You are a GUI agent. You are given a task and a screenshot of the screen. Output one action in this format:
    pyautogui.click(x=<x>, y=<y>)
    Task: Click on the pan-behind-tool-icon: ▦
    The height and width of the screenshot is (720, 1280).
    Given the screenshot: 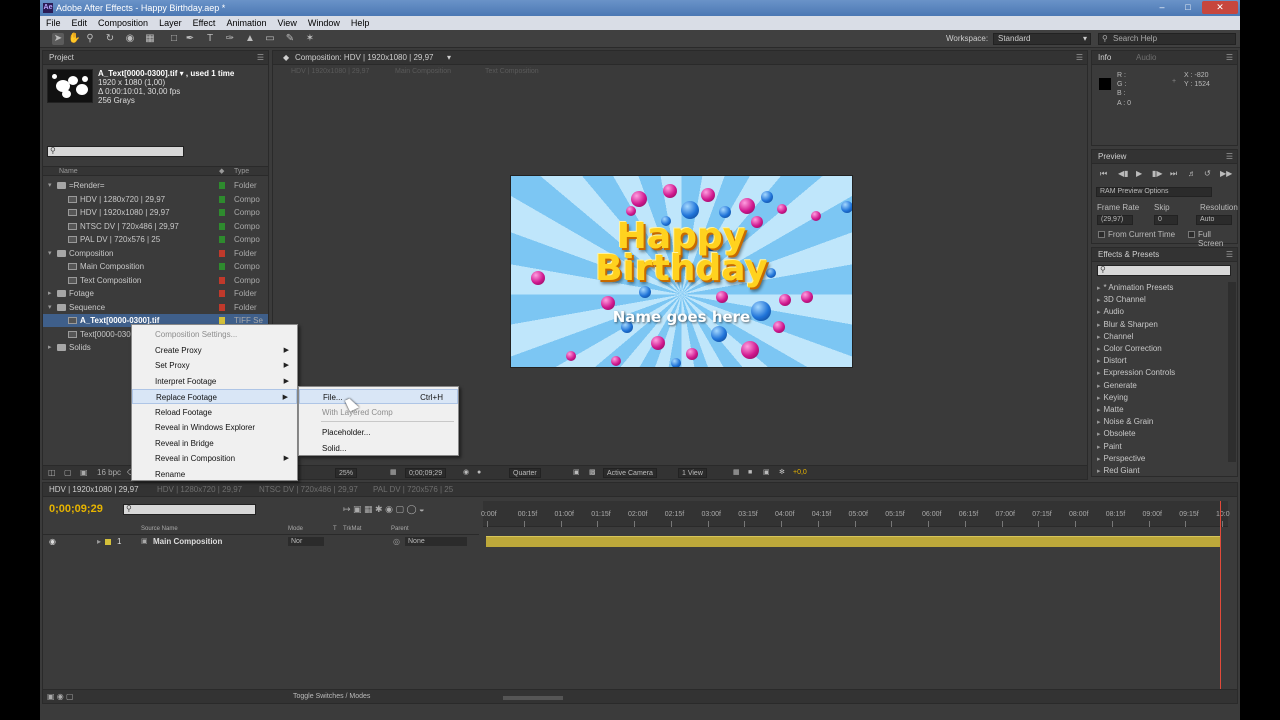 What is the action you would take?
    pyautogui.click(x=150, y=39)
    